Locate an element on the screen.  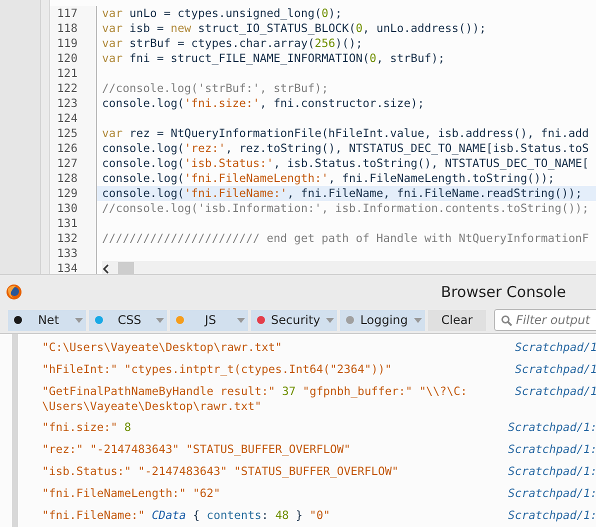
scroll-left-icon is located at coordinates (106, 269).